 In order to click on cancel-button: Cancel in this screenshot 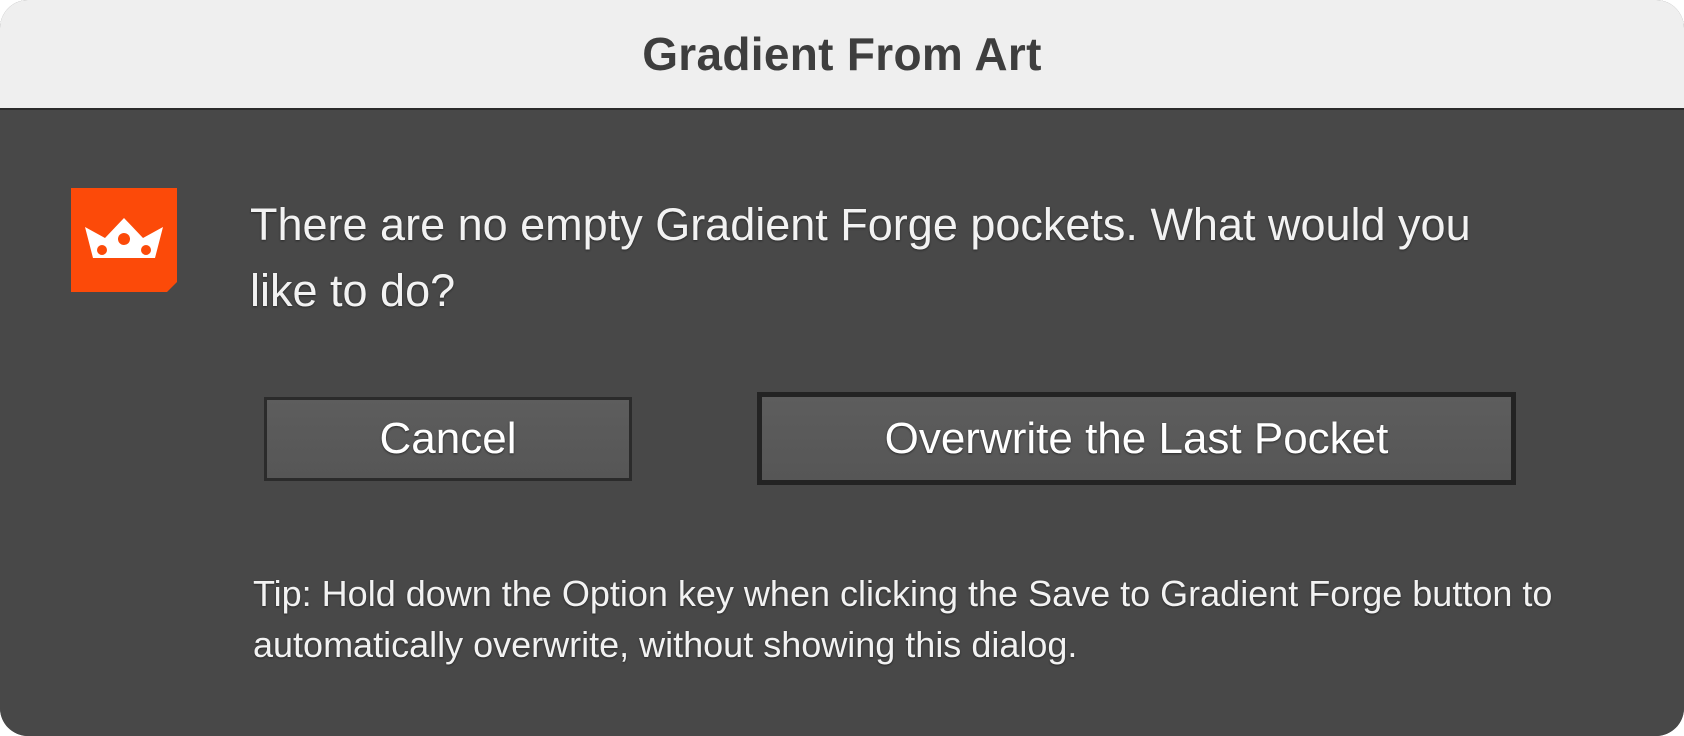, I will do `click(448, 439)`.